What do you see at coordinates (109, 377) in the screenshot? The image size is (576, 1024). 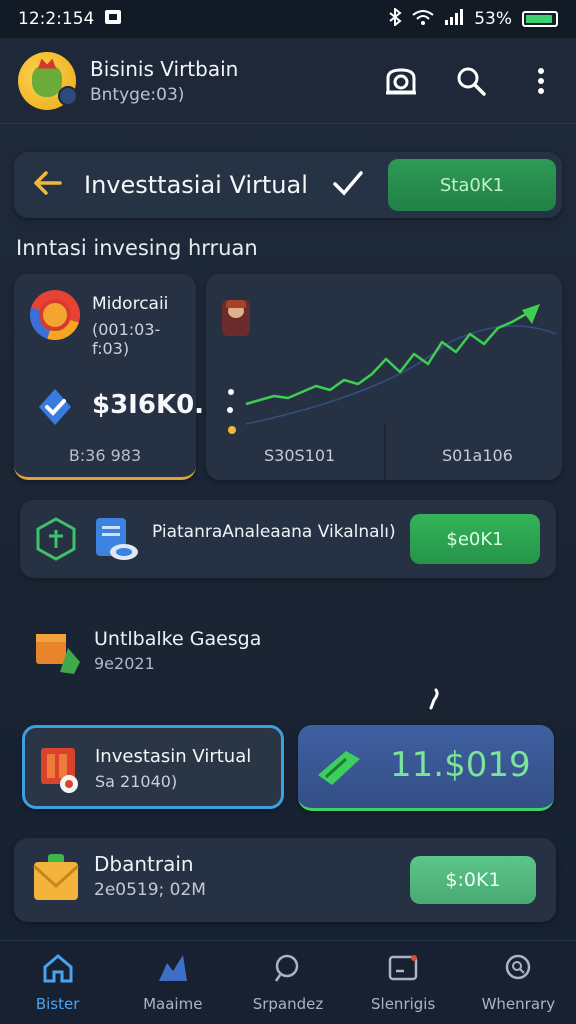 I see `stat-card: Midorcaii (001:03-f:03) $3I6K0. B:36 983` at bounding box center [109, 377].